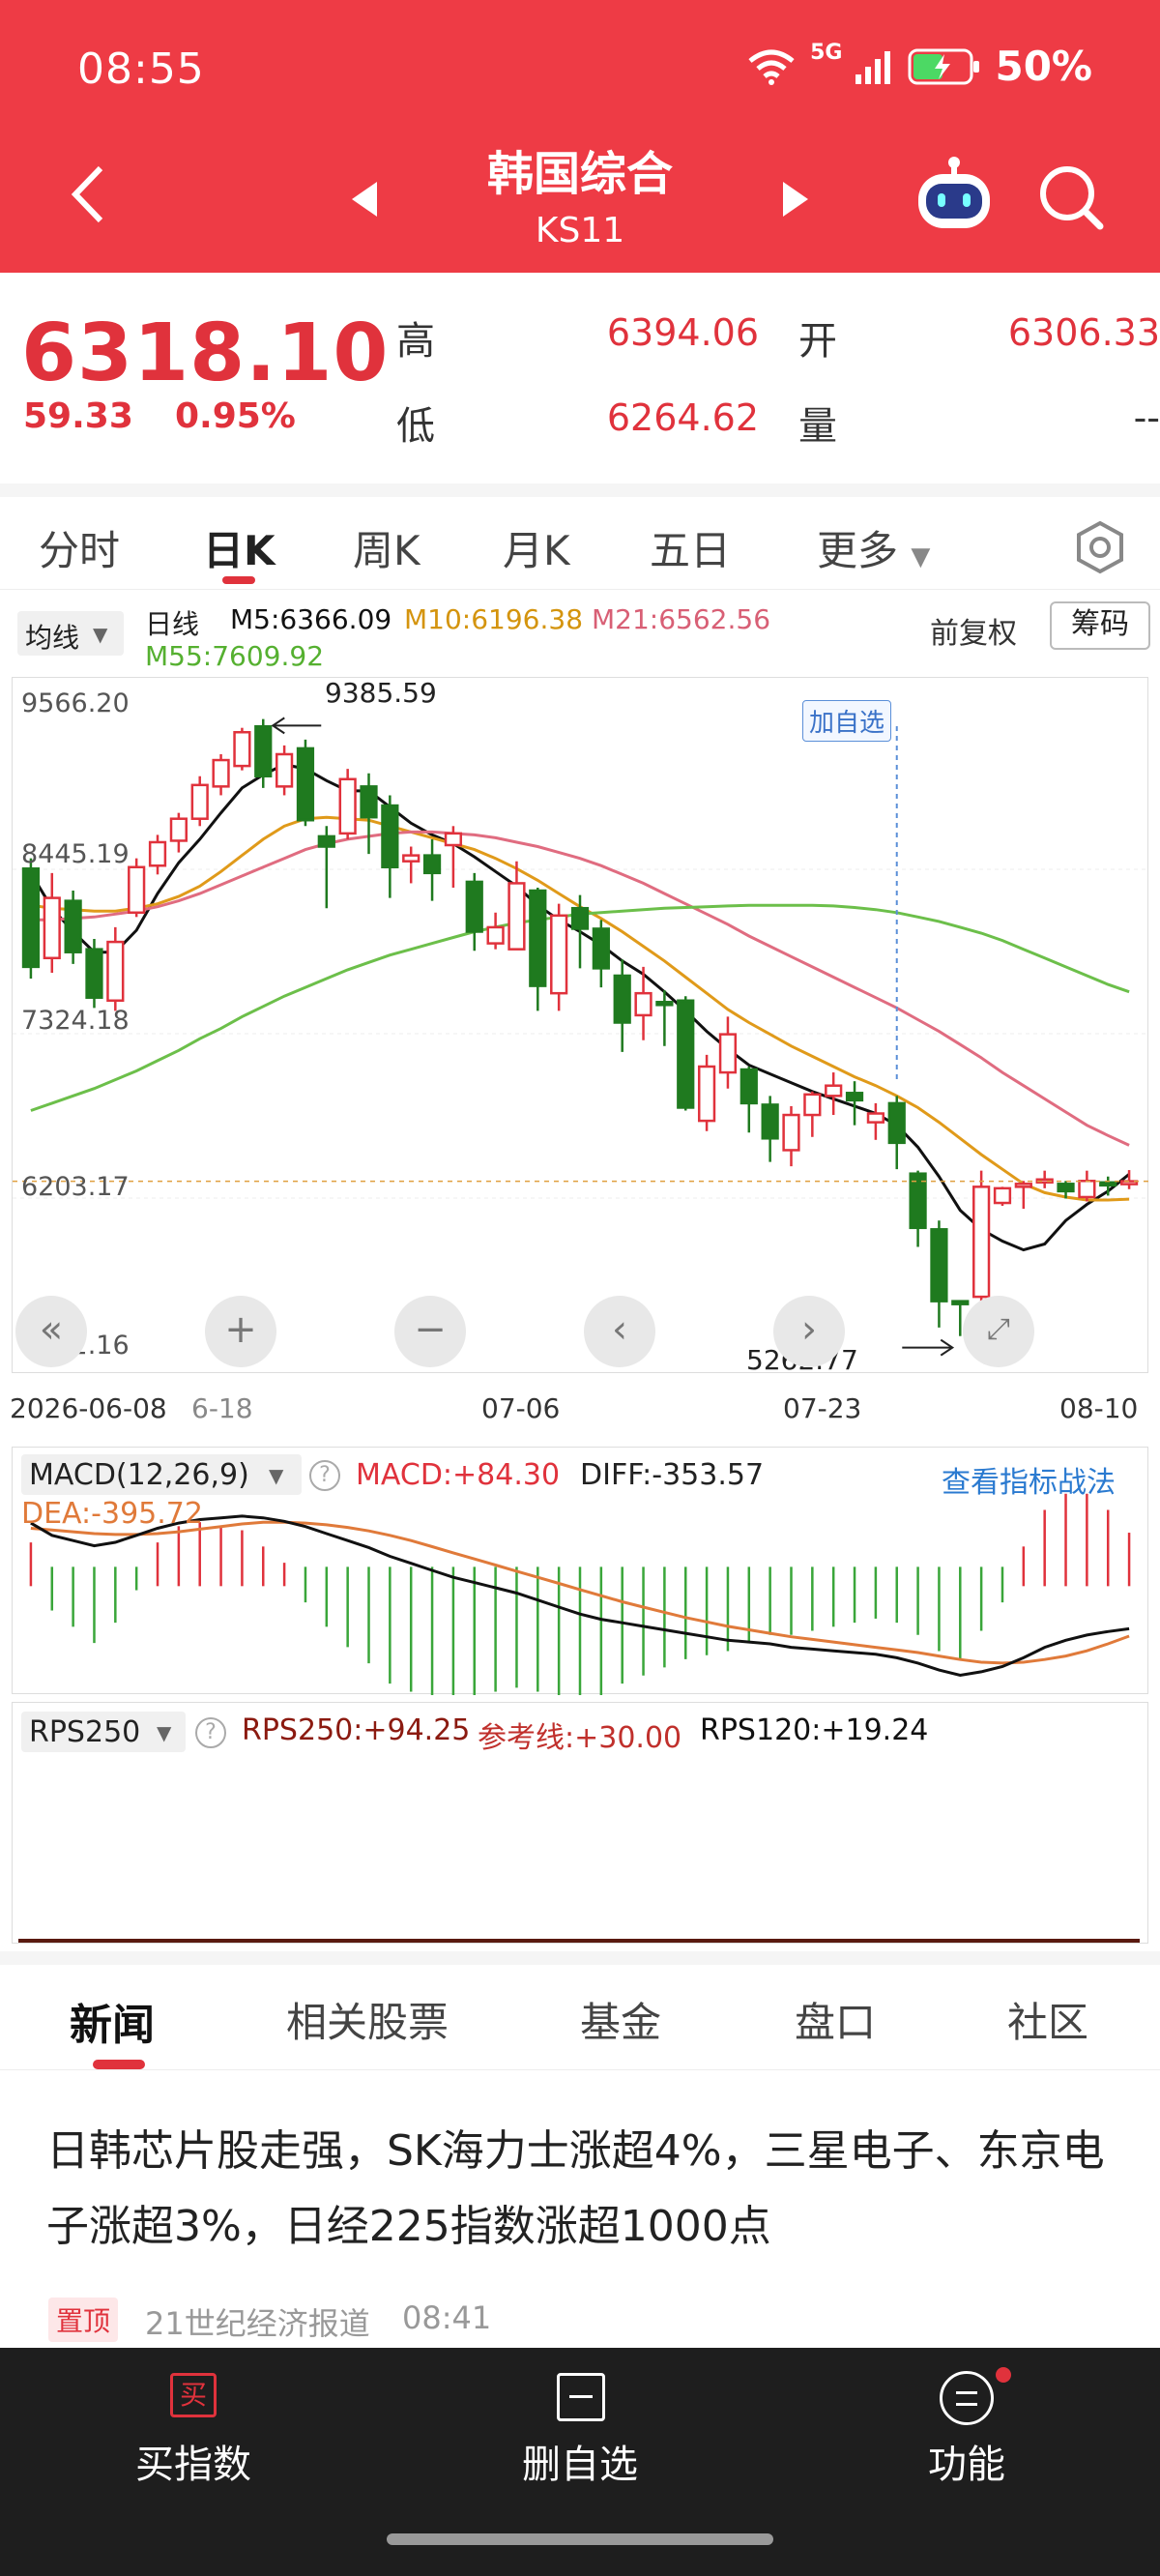 The width and height of the screenshot is (1160, 2576). Describe the element at coordinates (814, 1730) in the screenshot. I see `rps120-value: RPS120:+19.24` at that location.